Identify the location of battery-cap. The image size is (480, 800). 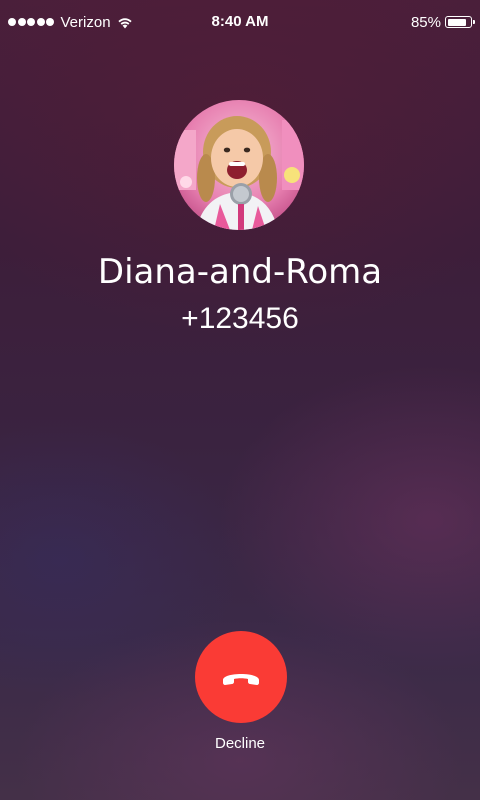
(474, 22).